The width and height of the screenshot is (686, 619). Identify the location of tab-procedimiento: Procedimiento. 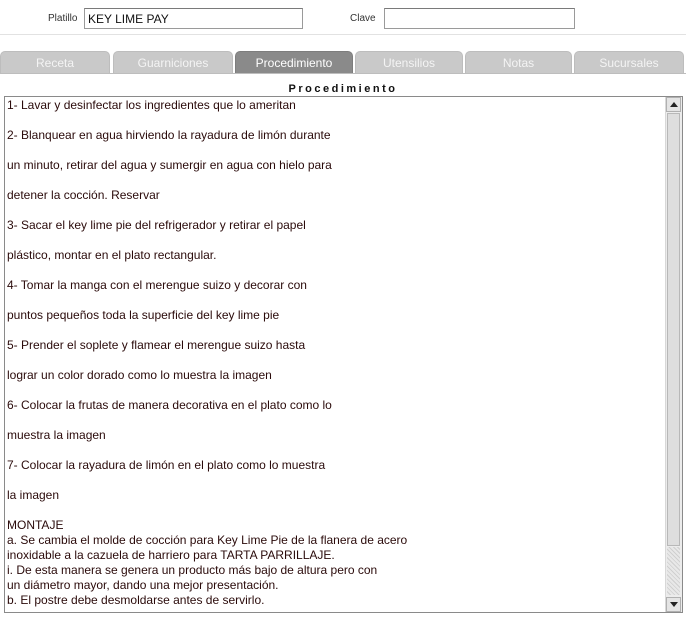
(294, 62).